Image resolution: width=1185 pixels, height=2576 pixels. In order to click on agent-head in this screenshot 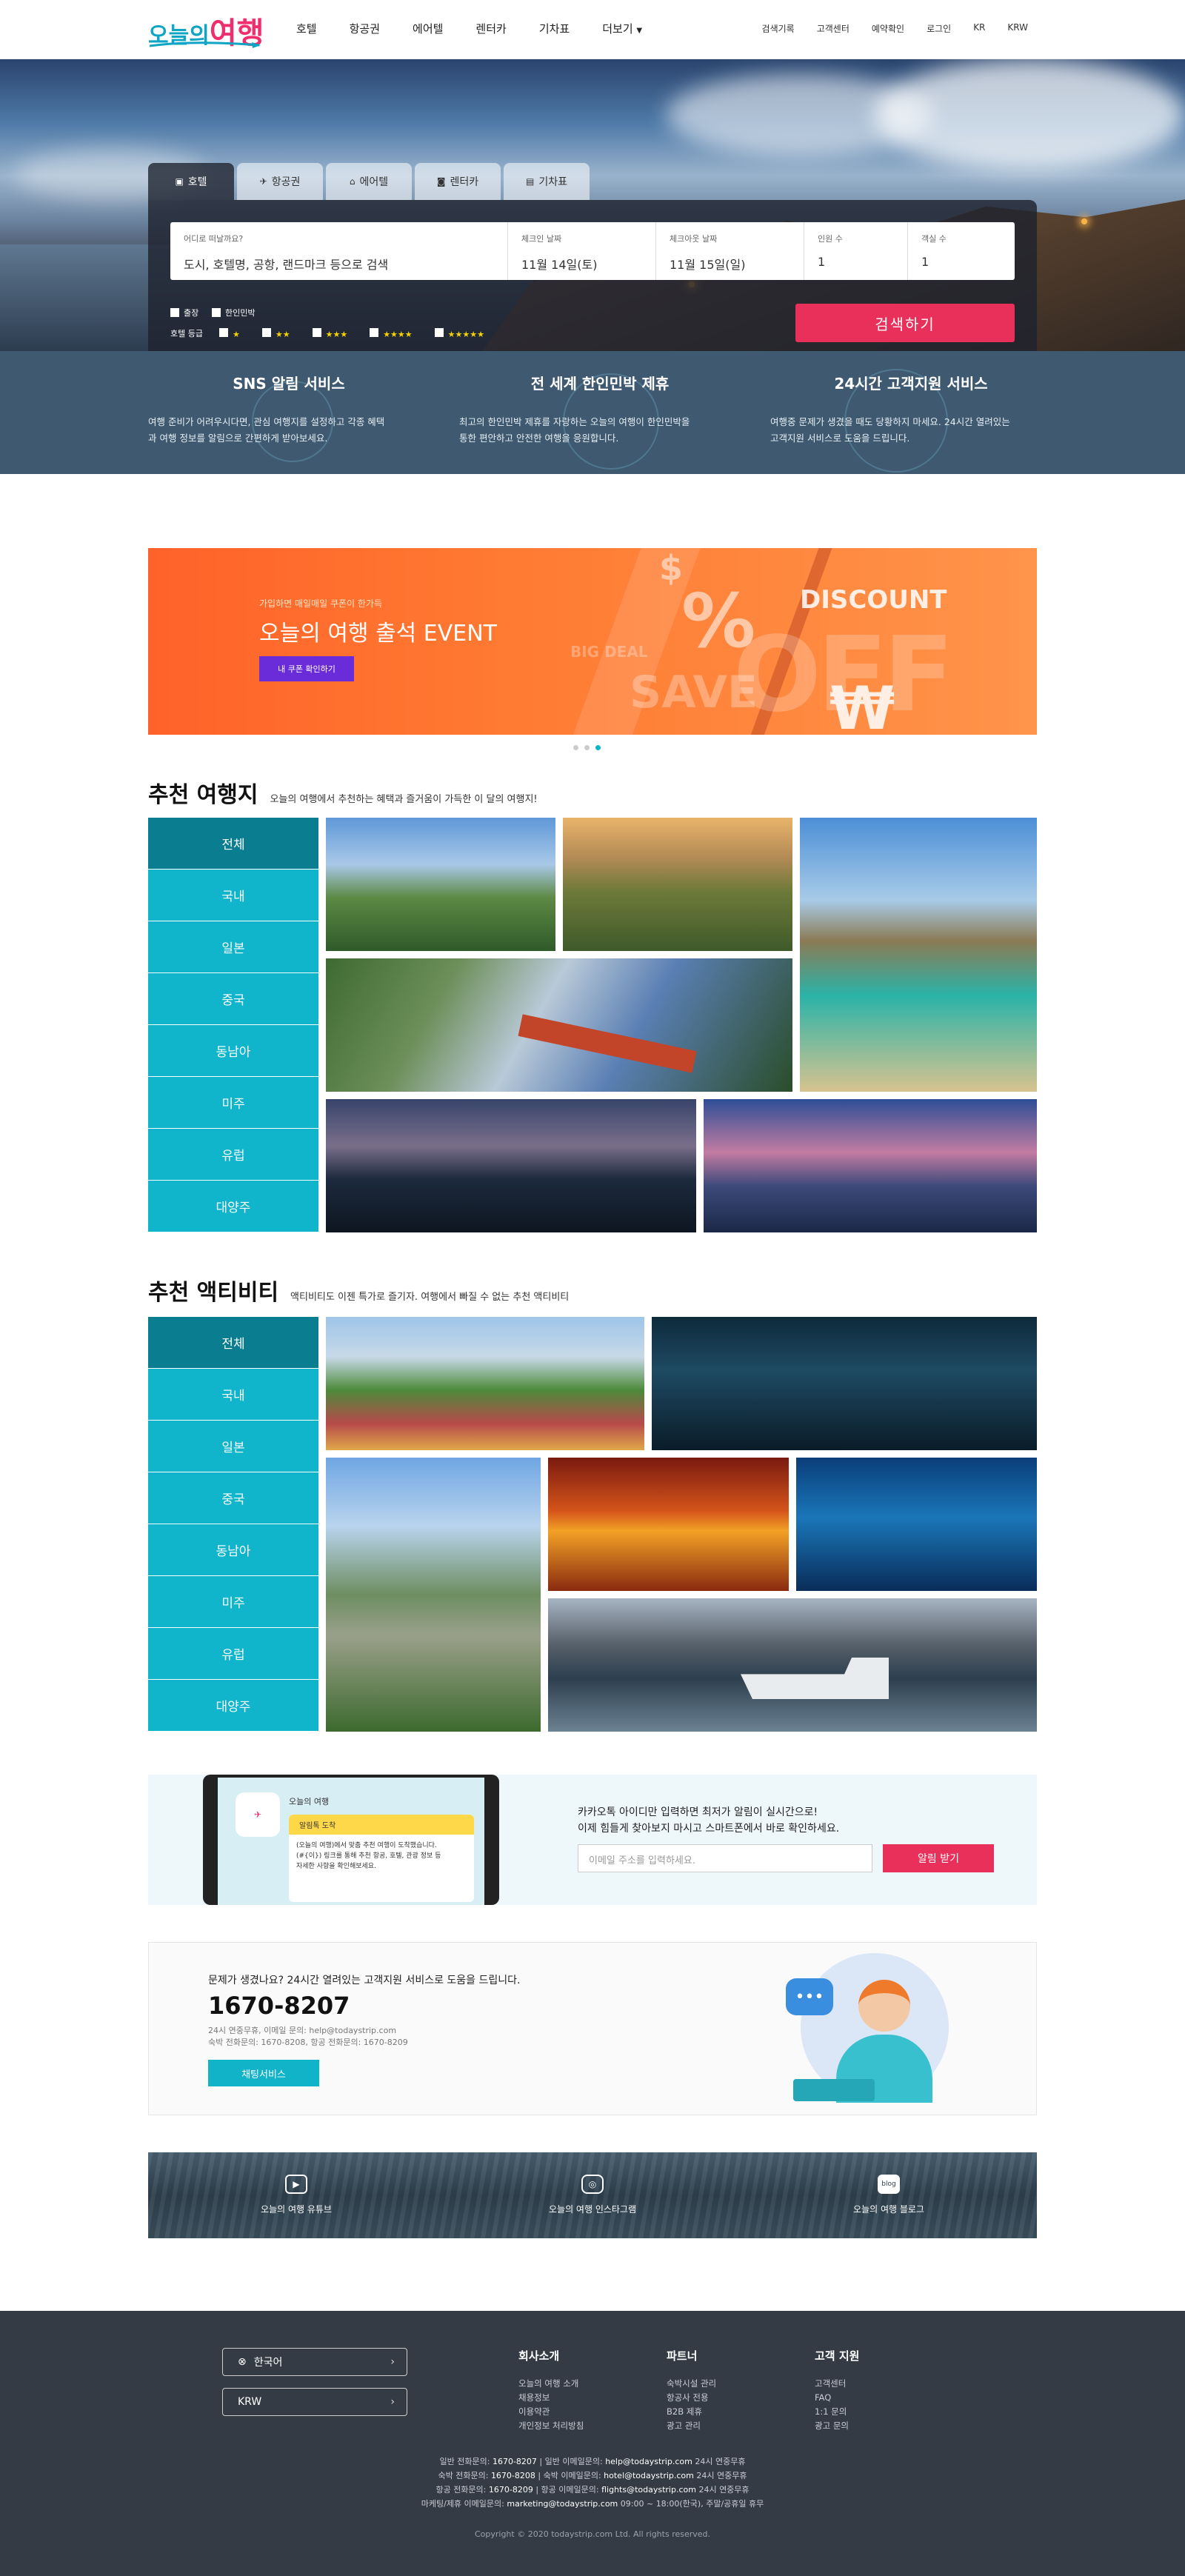, I will do `click(884, 2006)`.